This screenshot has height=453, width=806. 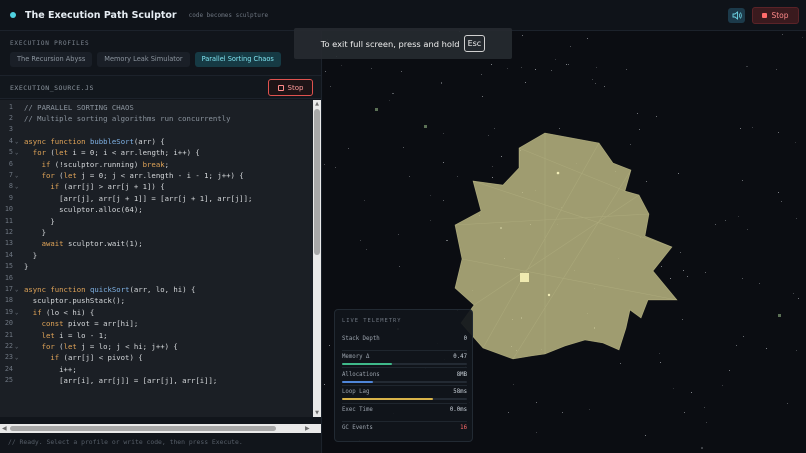 I want to click on code-line: 3, so click(x=156, y=129).